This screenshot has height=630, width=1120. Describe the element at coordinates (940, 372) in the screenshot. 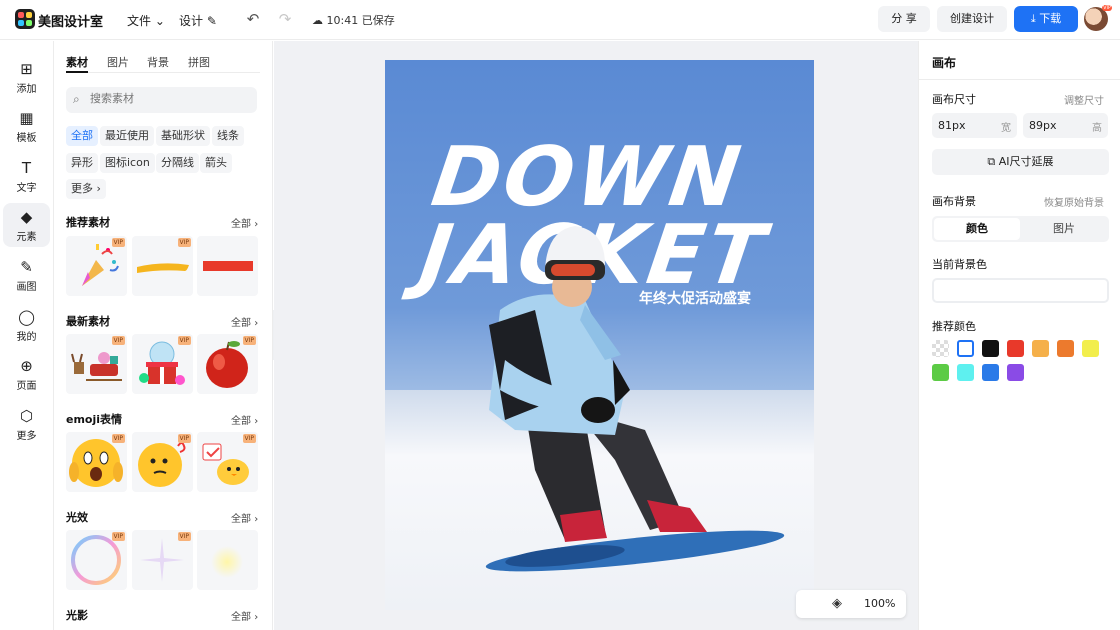

I see `swatch-green` at that location.